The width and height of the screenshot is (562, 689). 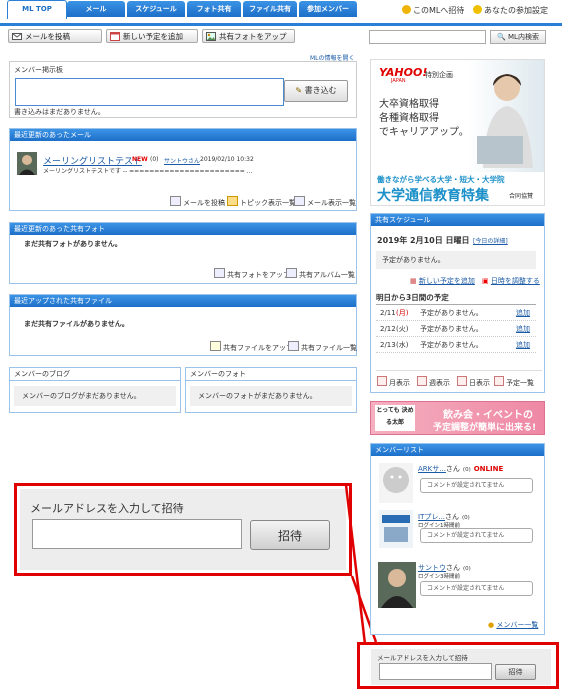 What do you see at coordinates (505, 121) in the screenshot?
I see `ad-person-image` at bounding box center [505, 121].